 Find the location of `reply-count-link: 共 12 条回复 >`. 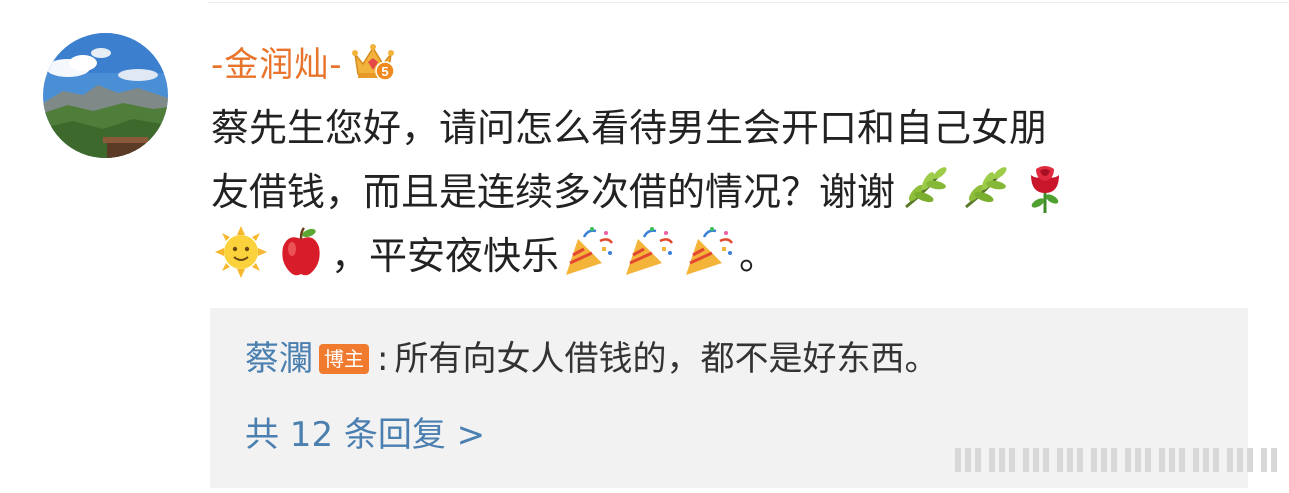

reply-count-link: 共 12 条回复 > is located at coordinates (365, 435).